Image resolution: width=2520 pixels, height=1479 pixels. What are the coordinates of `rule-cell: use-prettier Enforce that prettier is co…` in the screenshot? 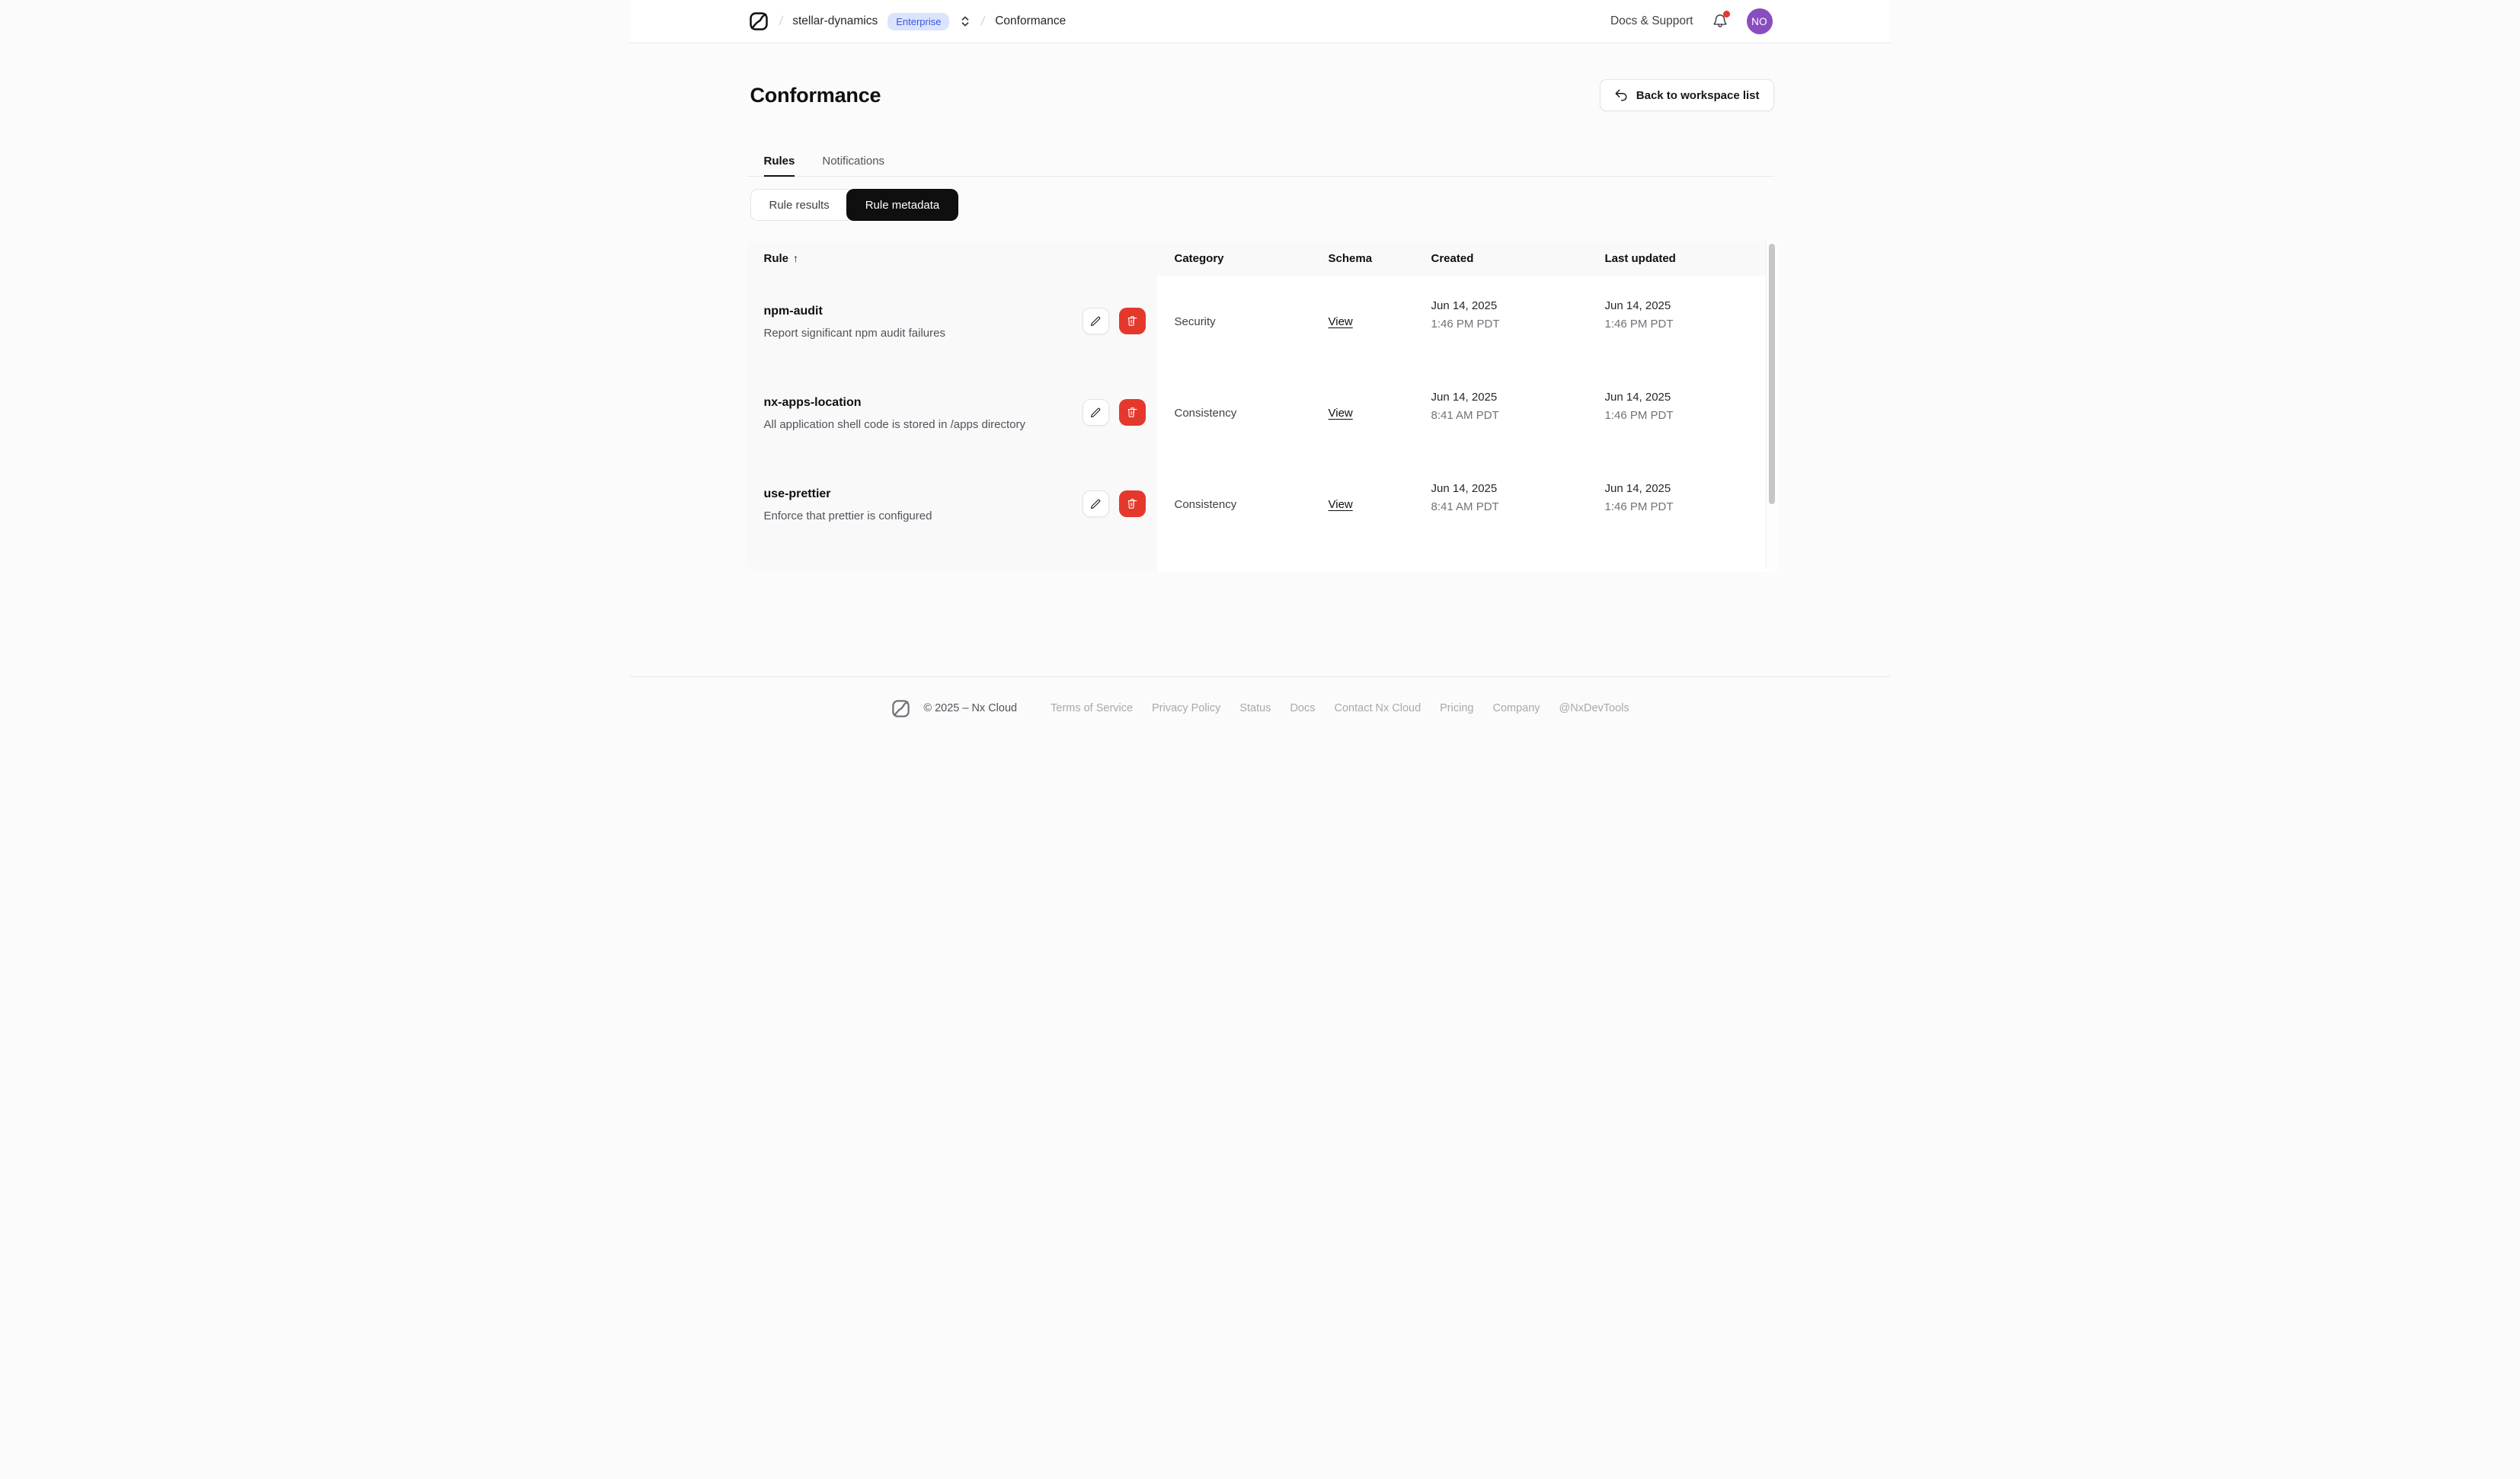 It's located at (951, 504).